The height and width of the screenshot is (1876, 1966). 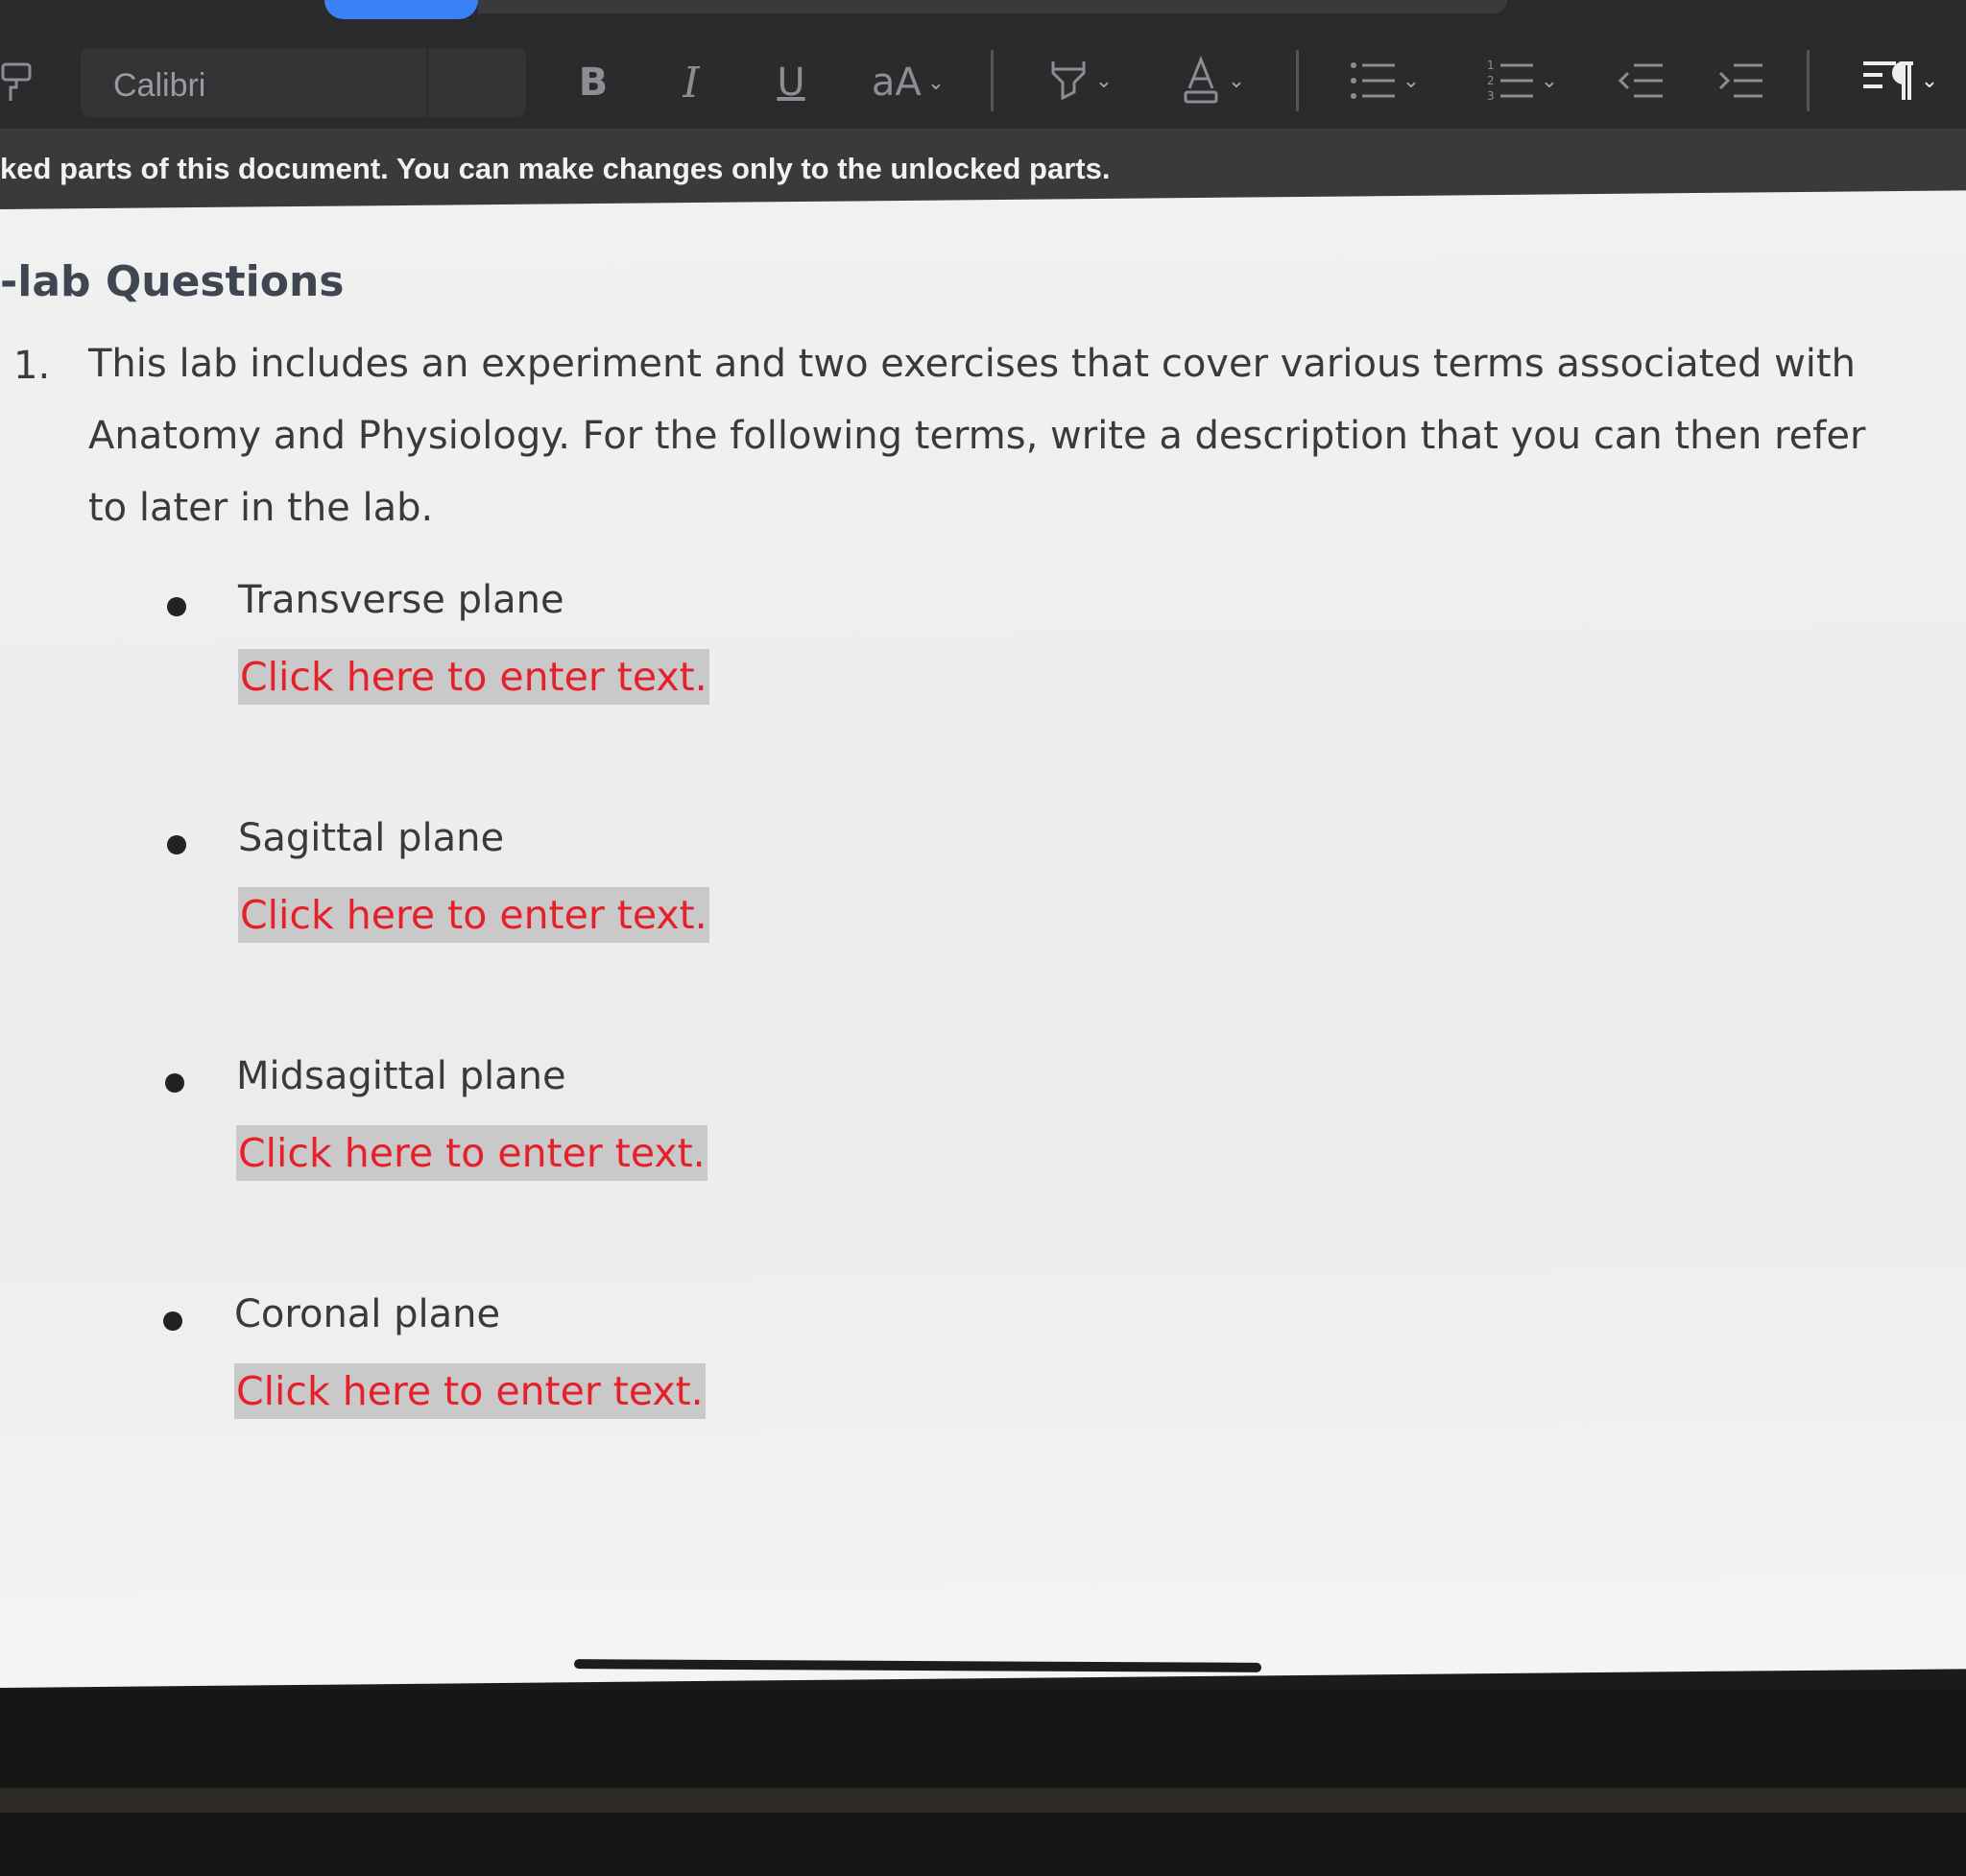 What do you see at coordinates (172, 281) in the screenshot?
I see `section-heading: -lab Questions` at bounding box center [172, 281].